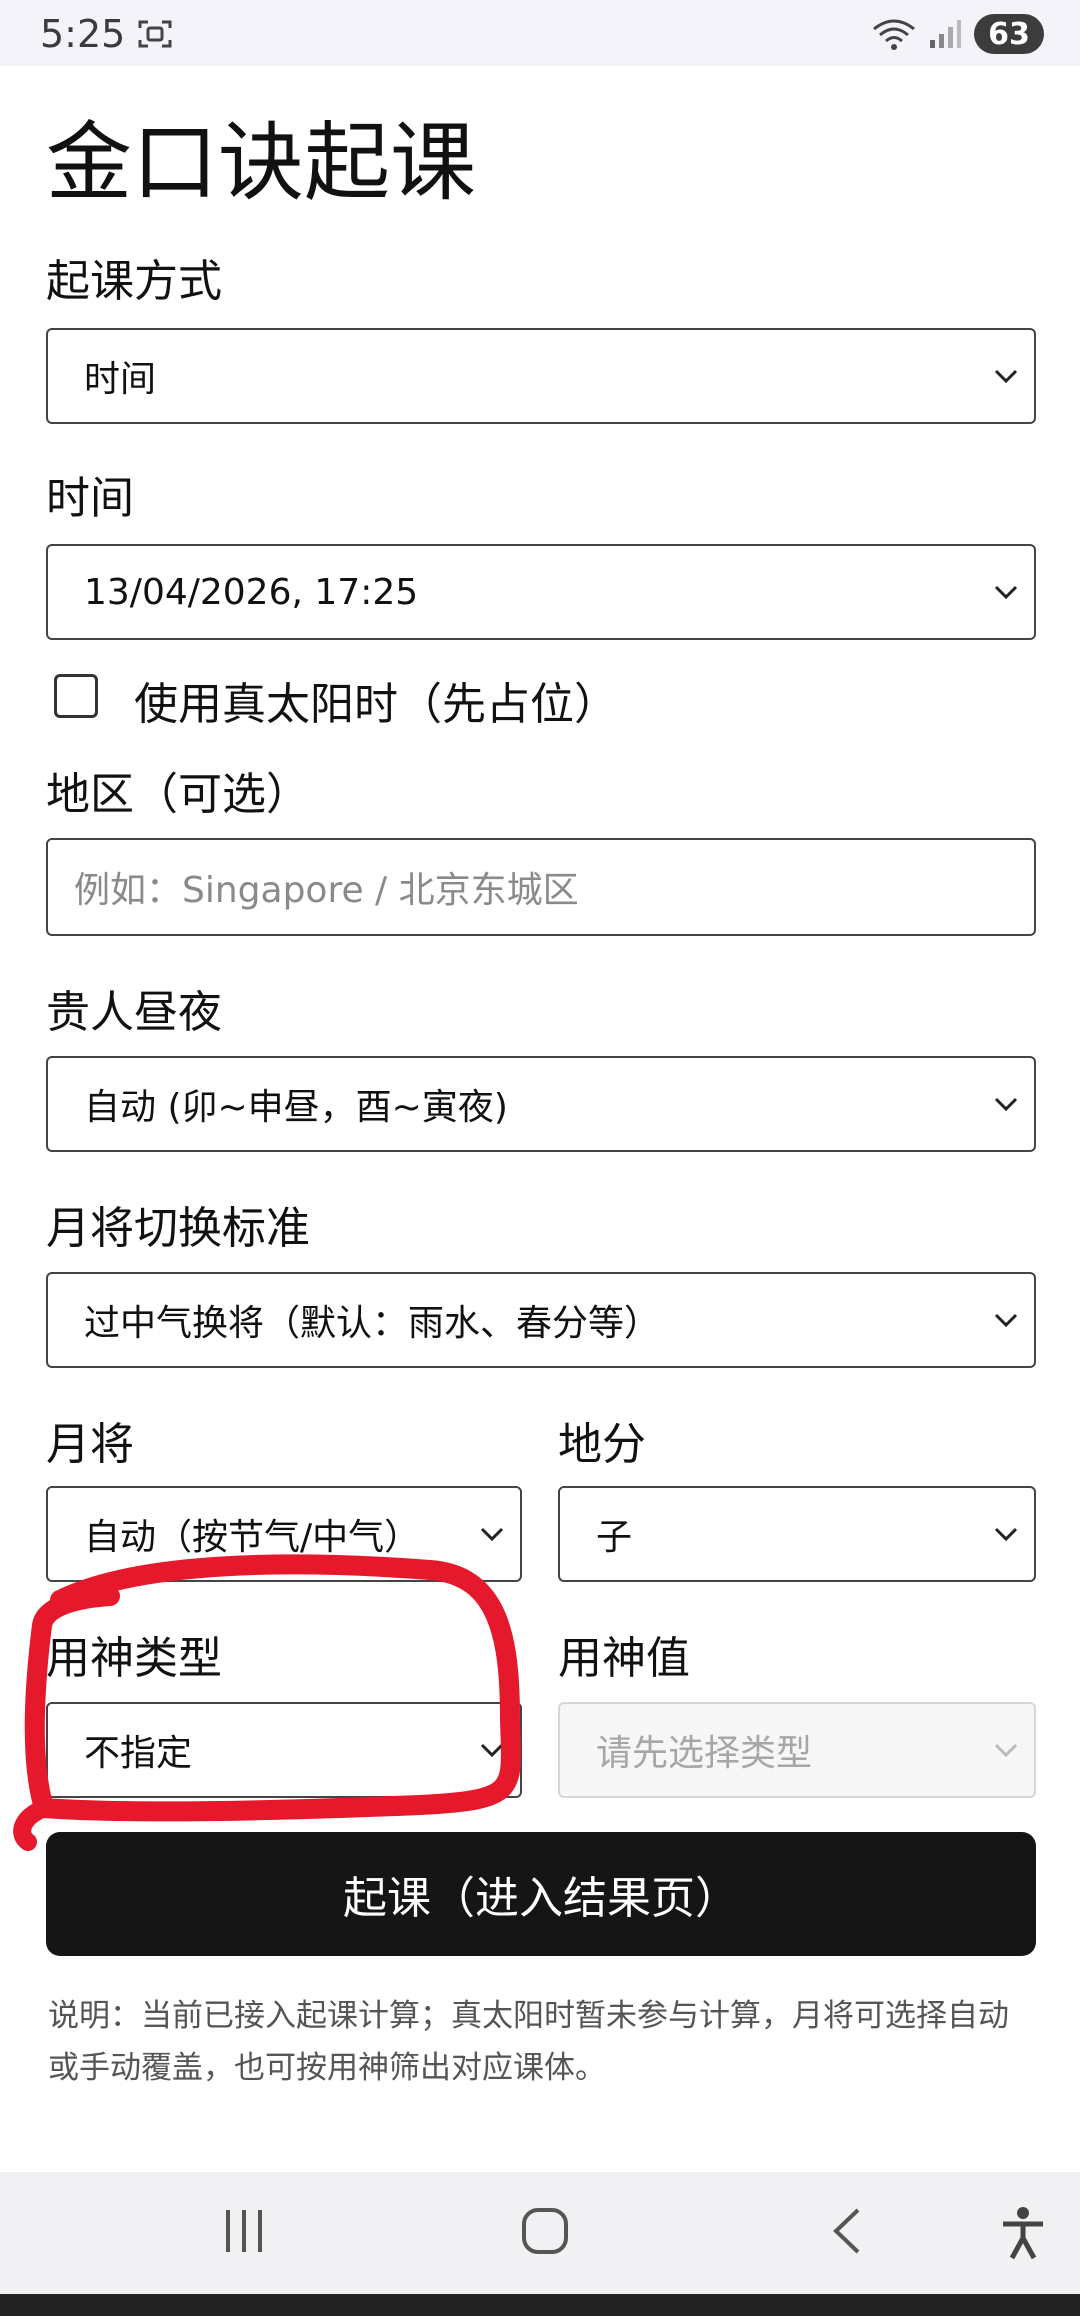 The image size is (1080, 2316). Describe the element at coordinates (376, 704) in the screenshot. I see `true-solar-label: 使用真太阳时（先占位）` at that location.